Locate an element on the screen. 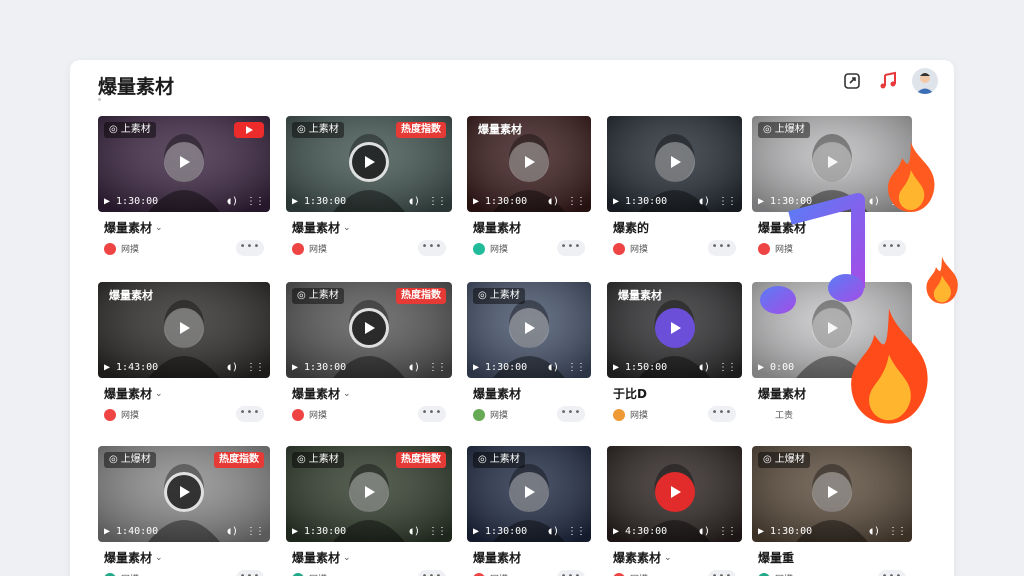  video-card: ◎上素材 ▶ 1:30:00 ◖) ⋮⋮ 爆量素材 网摸 ••• is located at coordinates (529, 511).